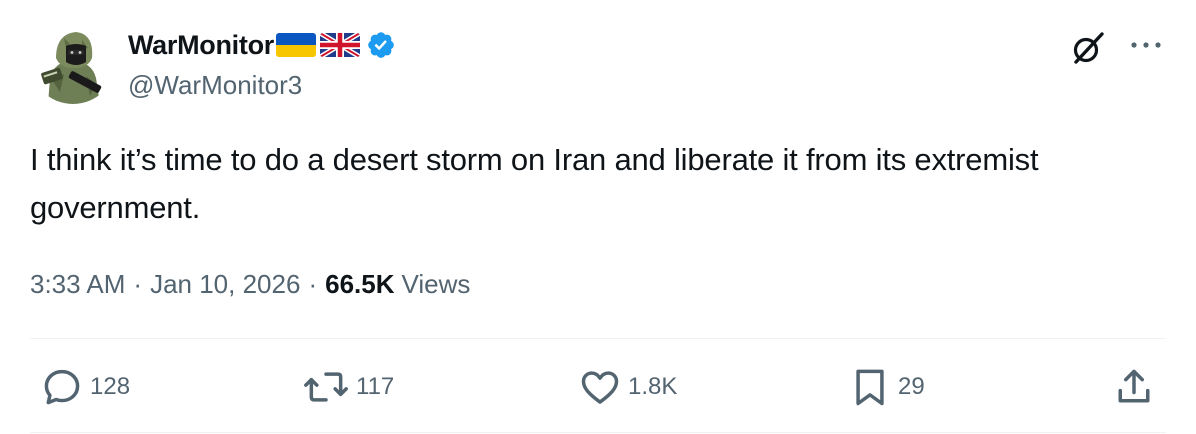  Describe the element at coordinates (225, 284) in the screenshot. I see `tweet-date: Jan 10, 2026` at that location.